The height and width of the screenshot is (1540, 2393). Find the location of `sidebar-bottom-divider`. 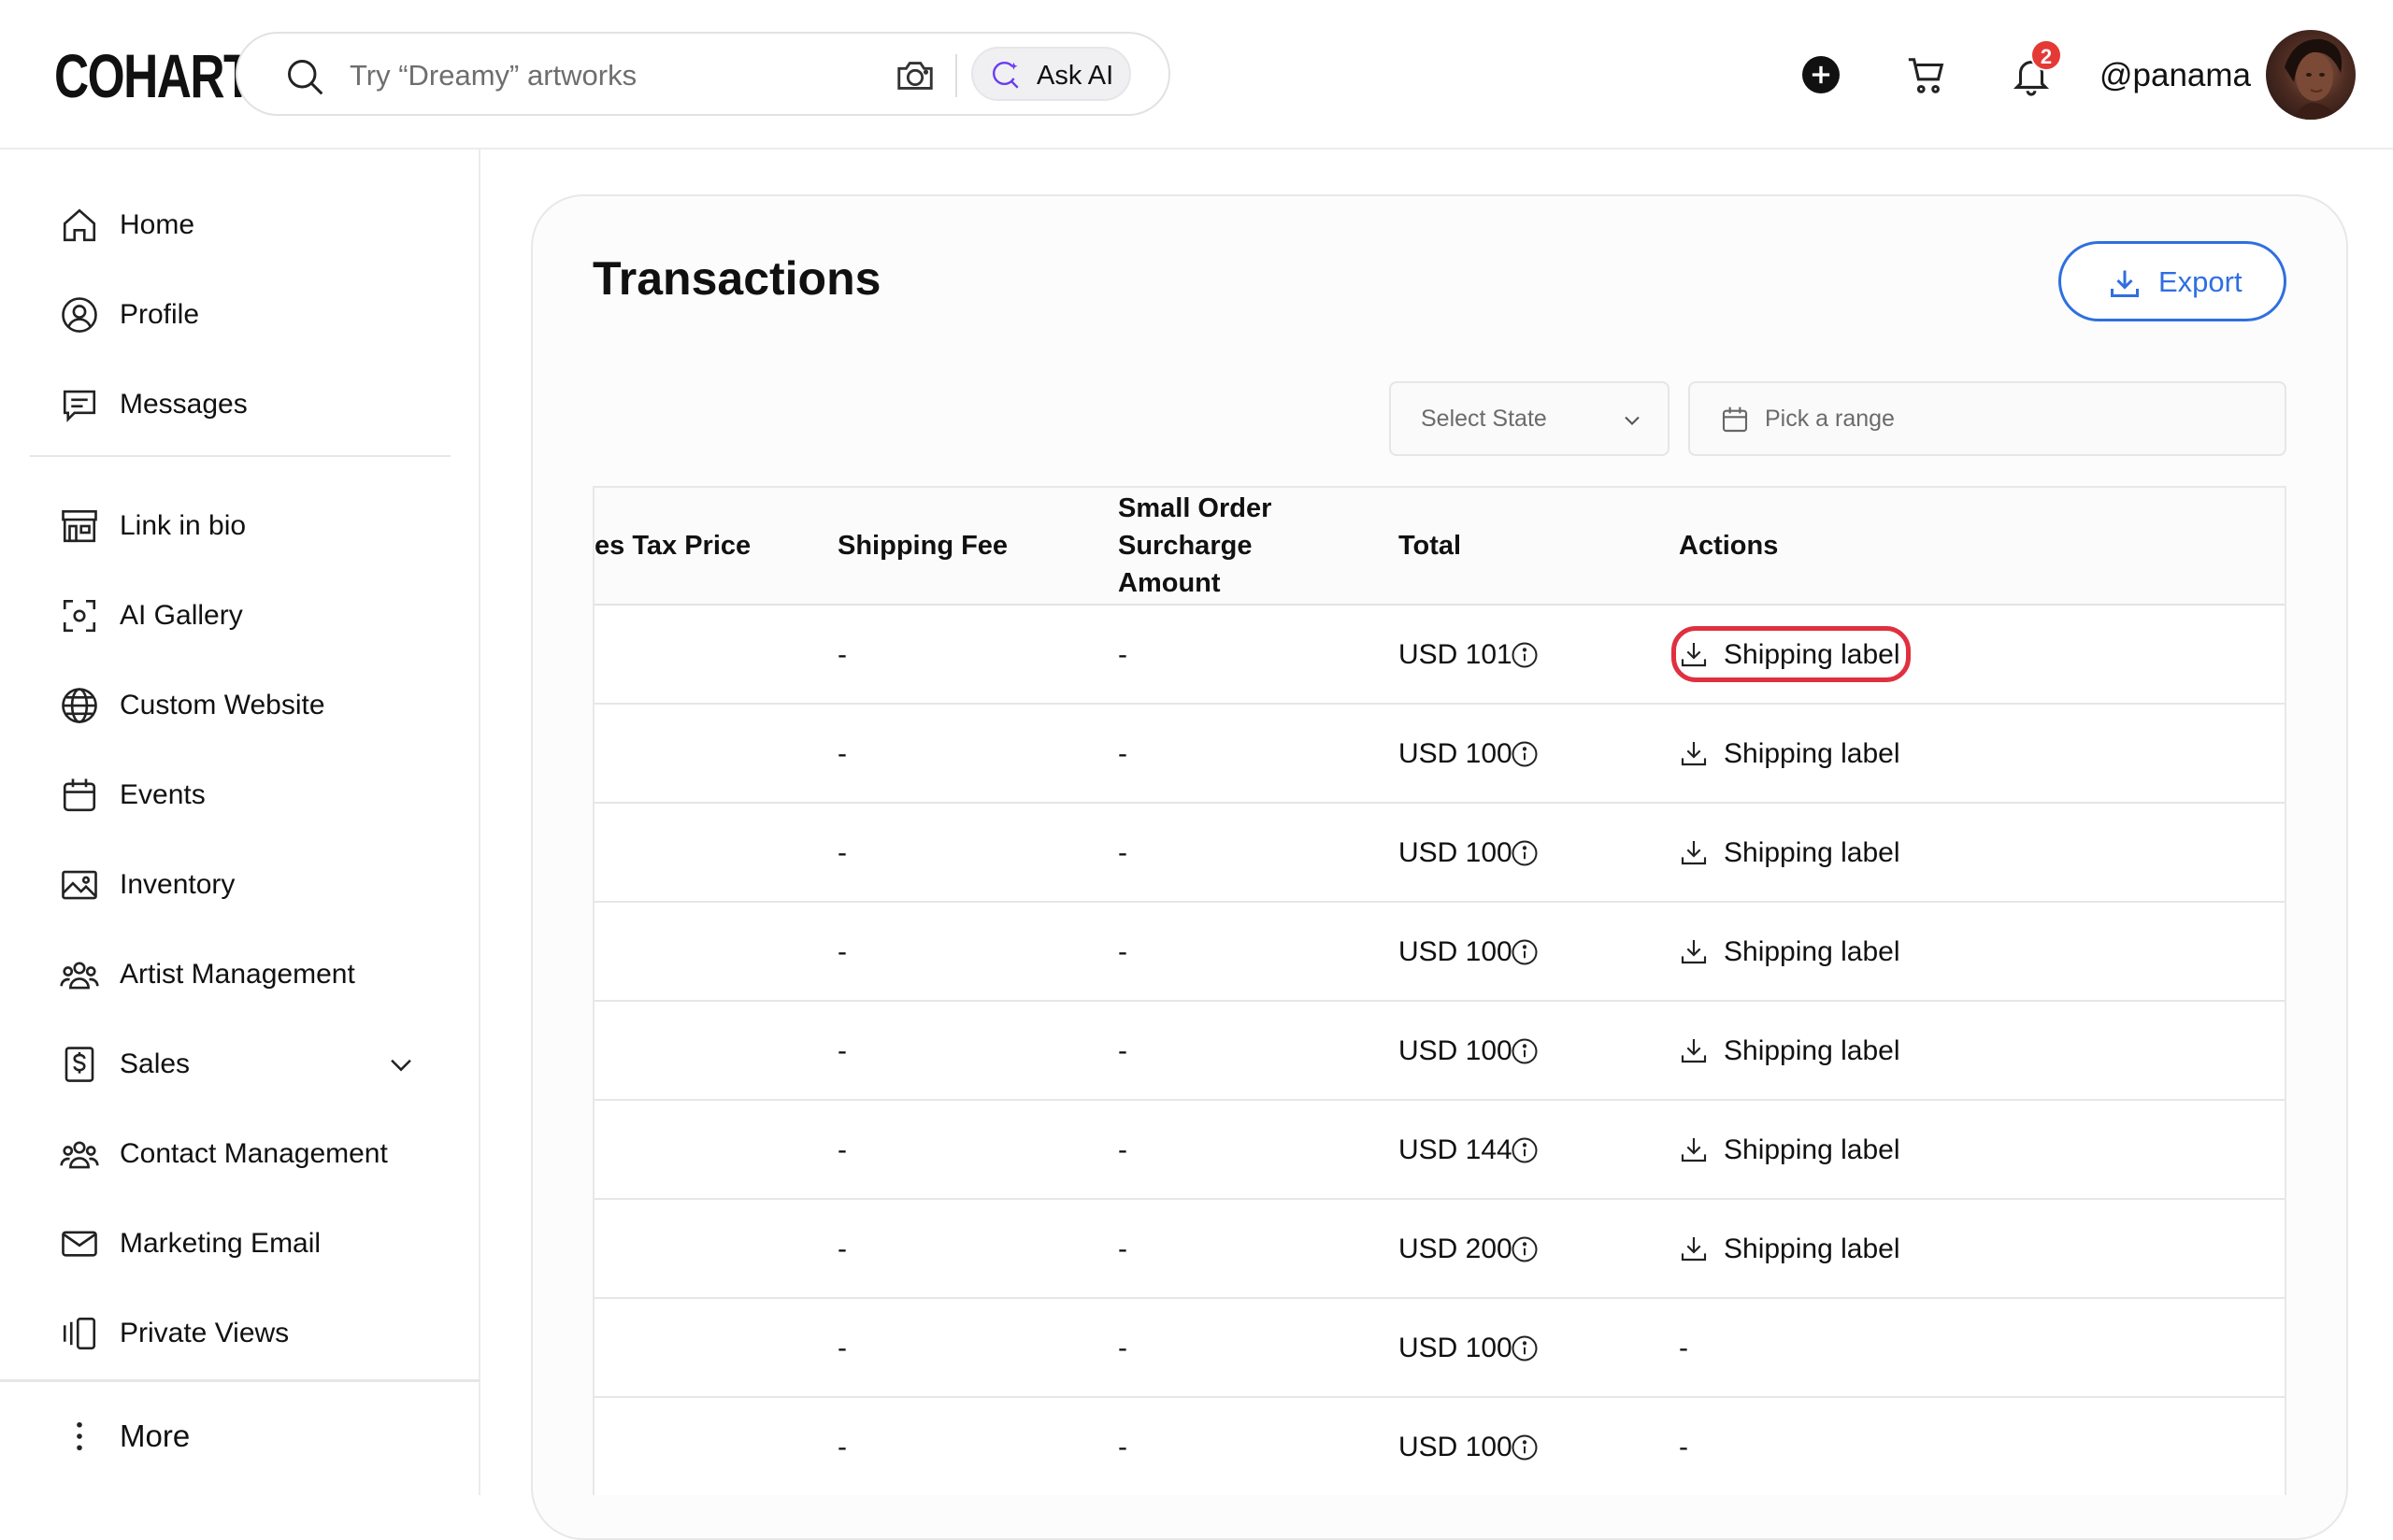

sidebar-bottom-divider is located at coordinates (240, 1380).